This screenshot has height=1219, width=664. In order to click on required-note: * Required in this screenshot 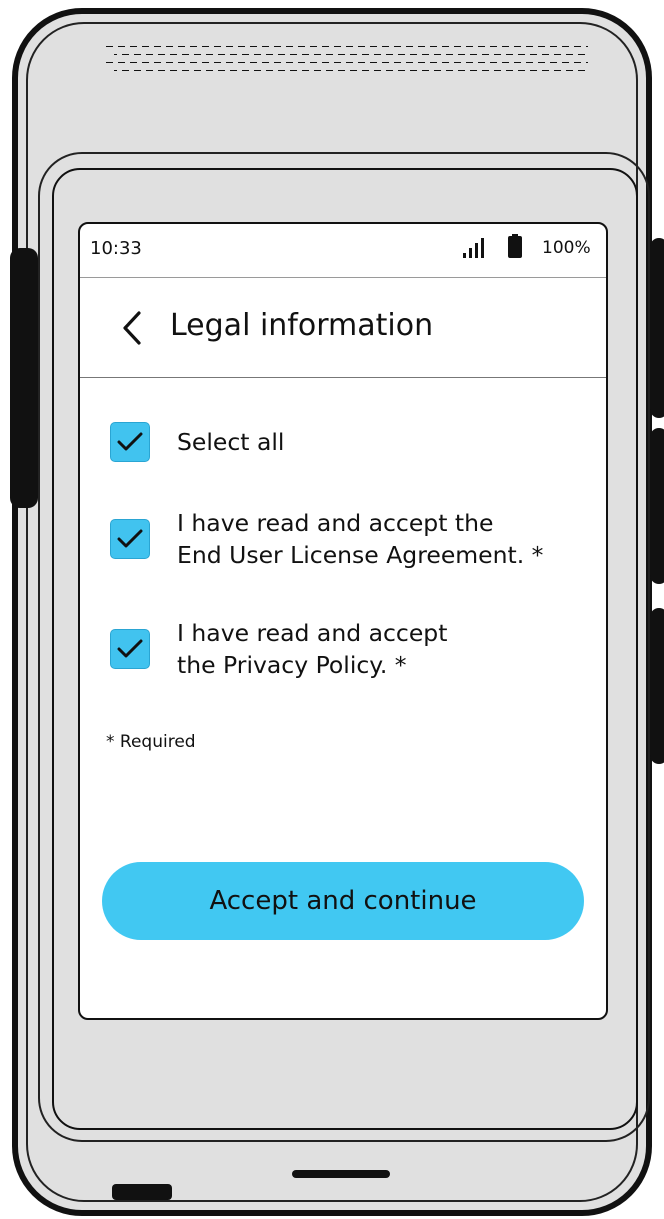, I will do `click(151, 742)`.